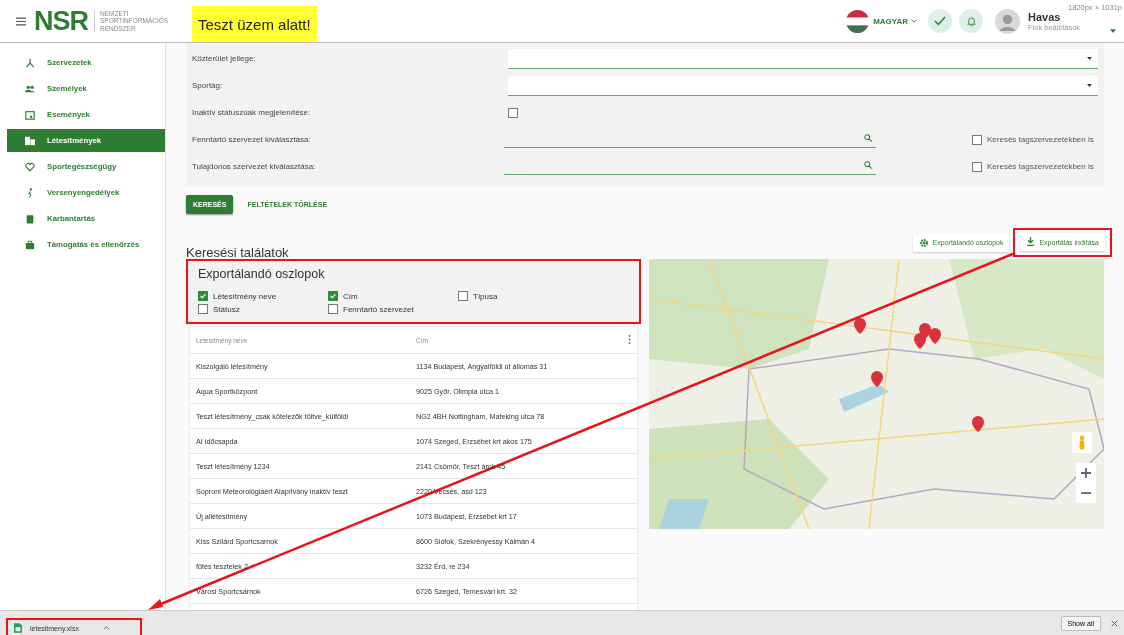  Describe the element at coordinates (61, 21) in the screenshot. I see `logo: NSR` at that location.